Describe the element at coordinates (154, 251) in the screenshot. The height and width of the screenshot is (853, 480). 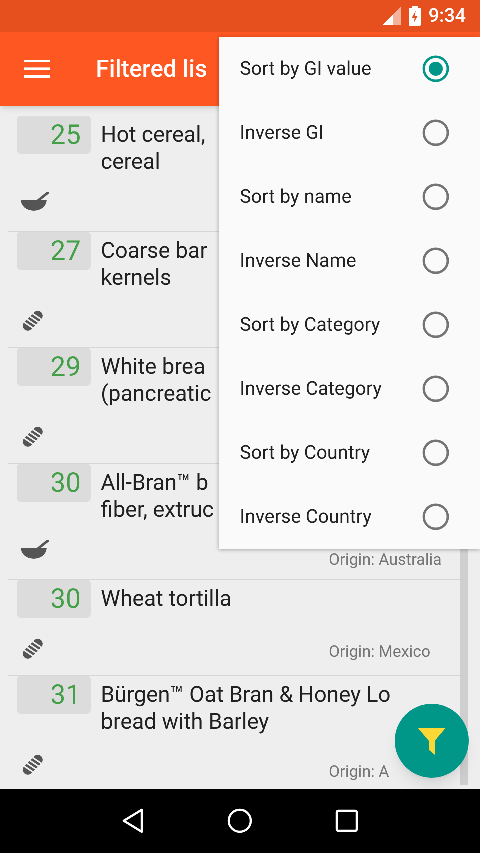
I see `food-name: Coarse bar` at that location.